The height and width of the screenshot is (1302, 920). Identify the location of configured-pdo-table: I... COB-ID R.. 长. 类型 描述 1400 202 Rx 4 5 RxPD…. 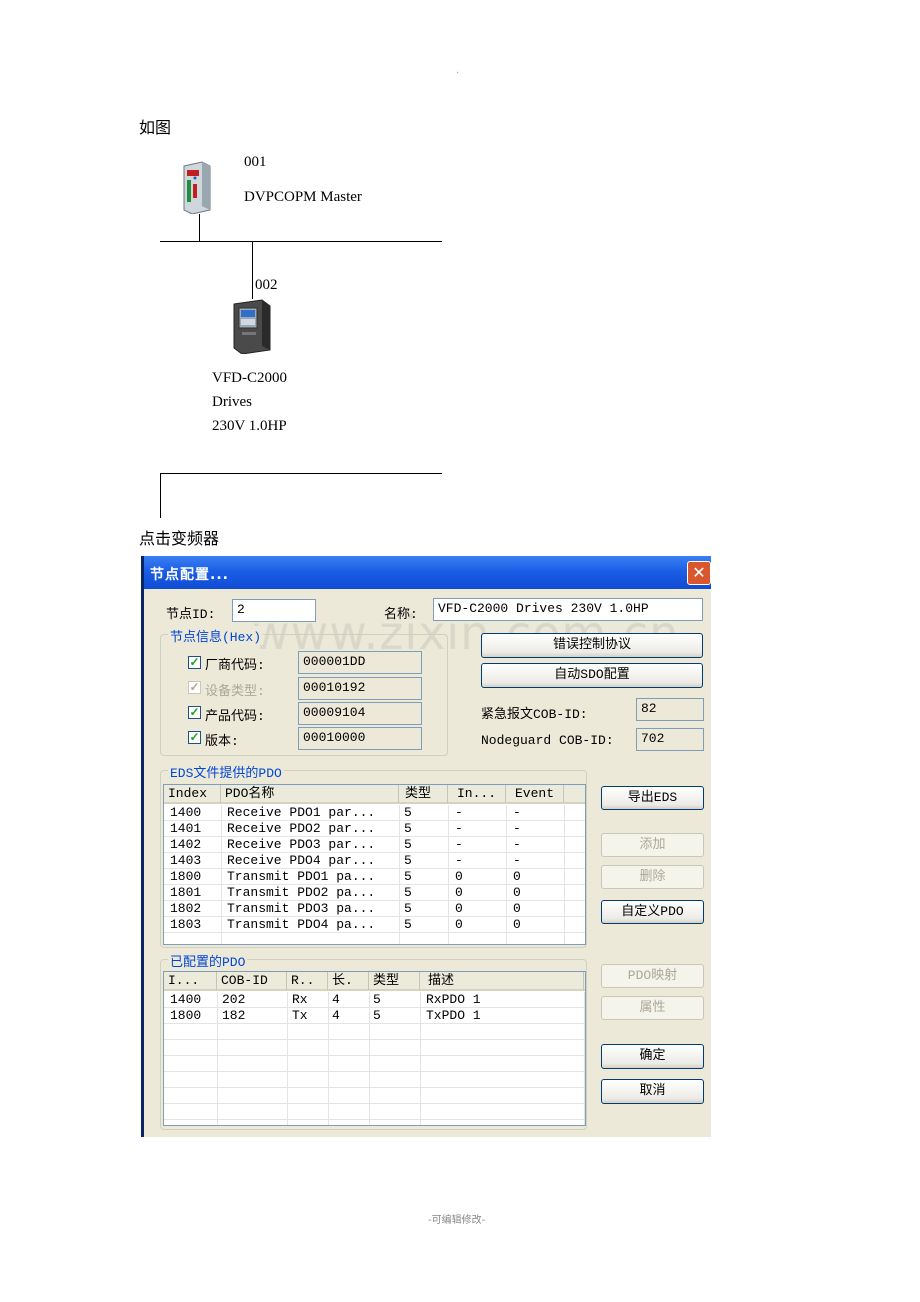
(374, 1048).